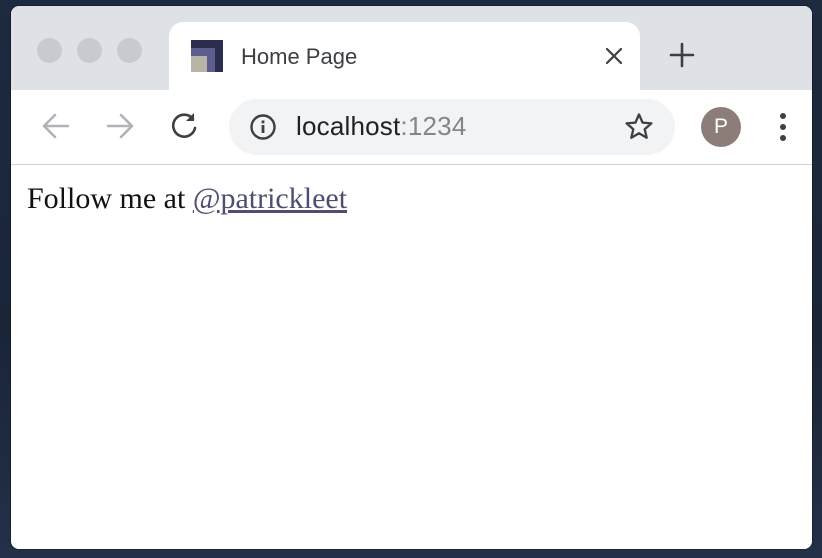 The height and width of the screenshot is (558, 822). I want to click on window-minimize-light, so click(89, 50).